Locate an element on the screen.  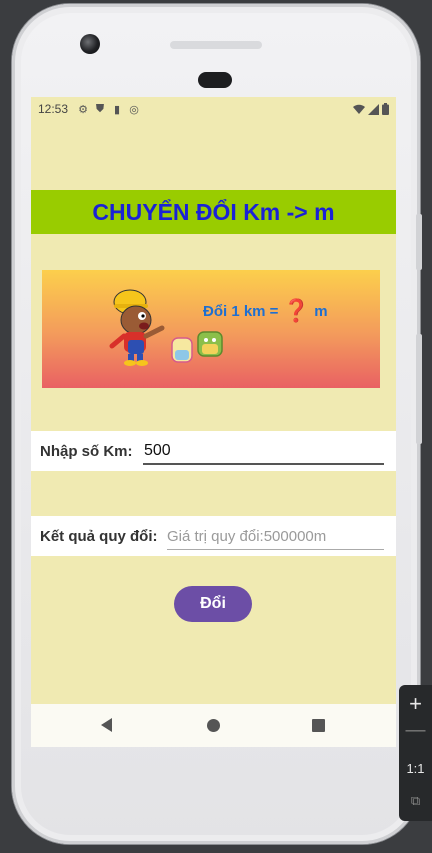
zoom-out-button: — is located at coordinates (415, 730).